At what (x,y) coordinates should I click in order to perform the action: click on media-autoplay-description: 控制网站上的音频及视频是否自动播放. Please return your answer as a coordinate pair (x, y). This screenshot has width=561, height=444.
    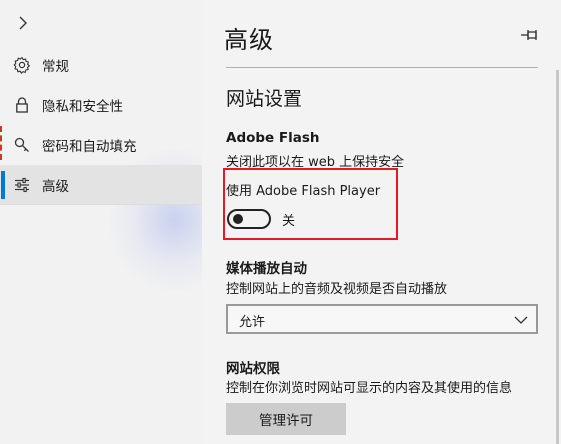
    Looking at the image, I should click on (337, 289).